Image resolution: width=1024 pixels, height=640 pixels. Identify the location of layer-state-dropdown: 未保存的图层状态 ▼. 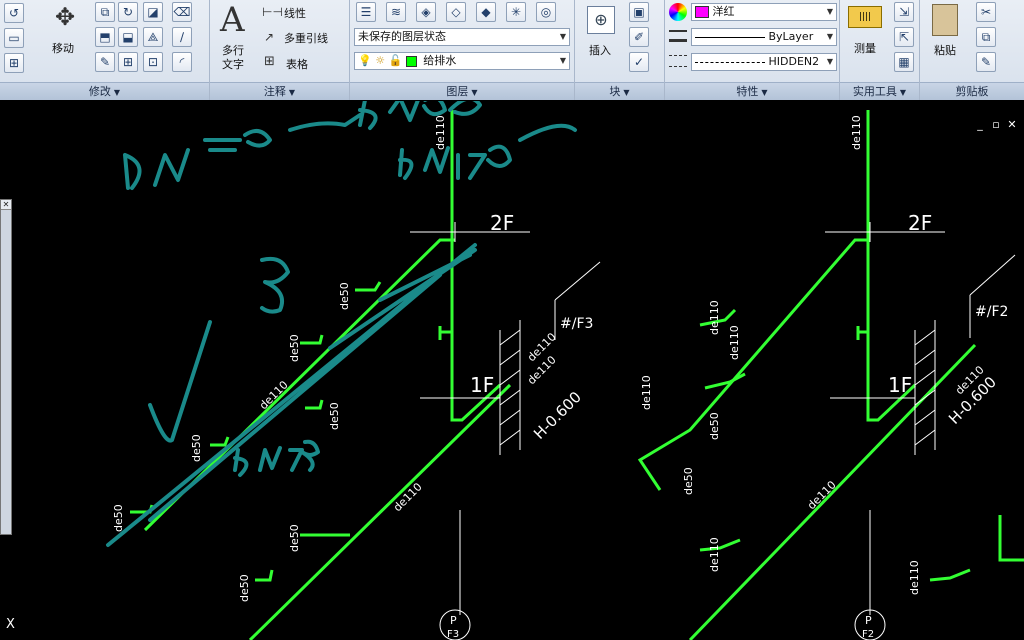
(462, 37).